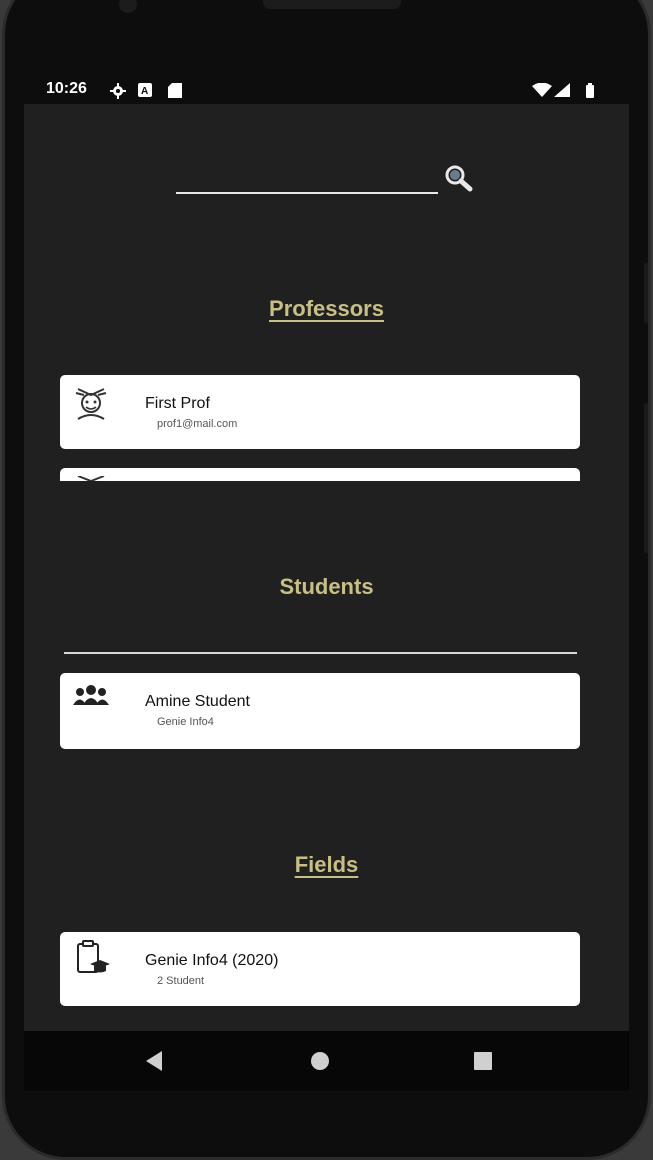 Image resolution: width=653 pixels, height=1160 pixels. I want to click on volume-button, so click(646, 293).